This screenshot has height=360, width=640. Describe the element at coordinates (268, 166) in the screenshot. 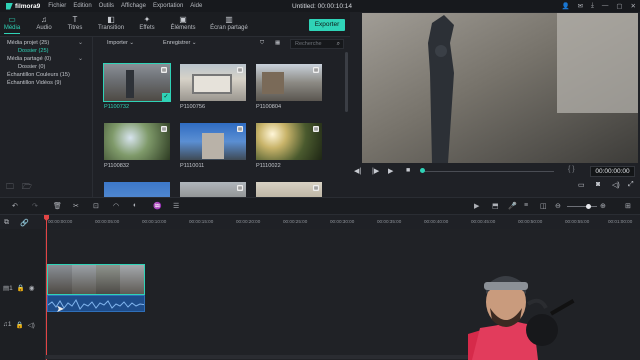

I see `clip-name: P1110022` at that location.